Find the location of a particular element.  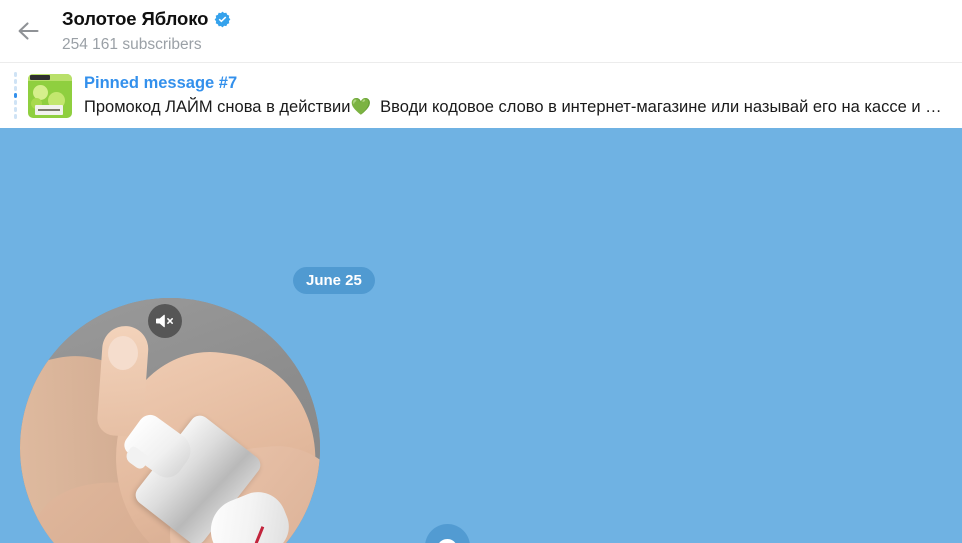

channel-title-row: Золотое Яблоко is located at coordinates (146, 19).